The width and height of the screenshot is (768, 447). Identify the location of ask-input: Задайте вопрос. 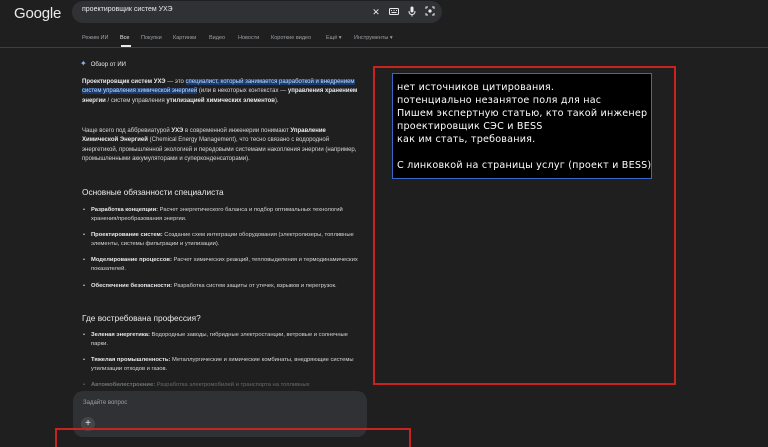
(105, 403).